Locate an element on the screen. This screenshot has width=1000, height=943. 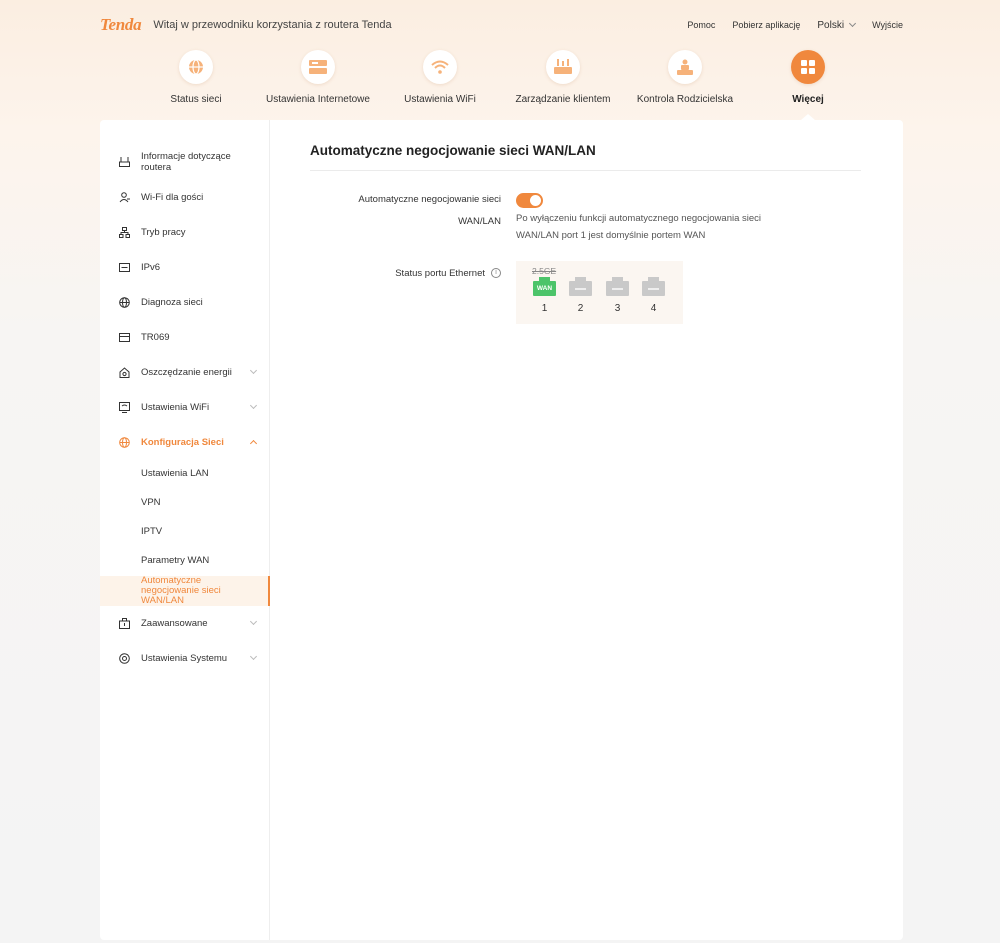
auto-negotiation-toggle is located at coordinates (529, 200).